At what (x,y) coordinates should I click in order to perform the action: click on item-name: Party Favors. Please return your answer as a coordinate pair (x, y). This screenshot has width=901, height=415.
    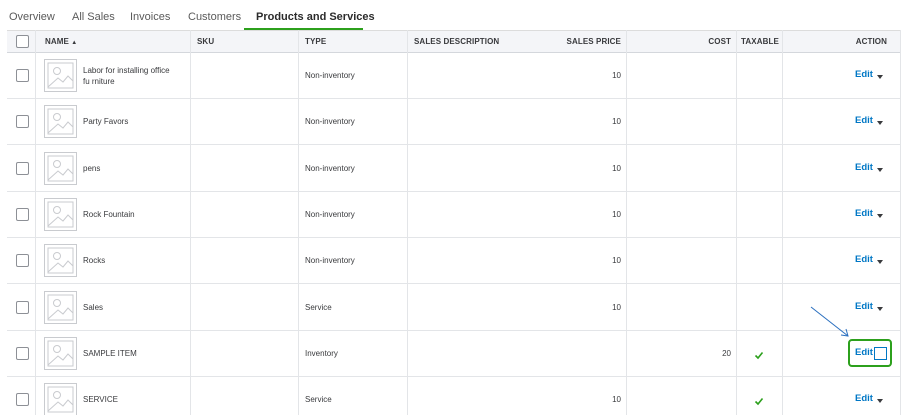
    Looking at the image, I should click on (106, 122).